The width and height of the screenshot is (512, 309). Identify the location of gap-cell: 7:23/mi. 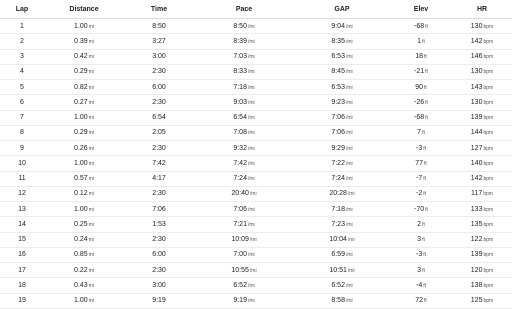
(342, 224).